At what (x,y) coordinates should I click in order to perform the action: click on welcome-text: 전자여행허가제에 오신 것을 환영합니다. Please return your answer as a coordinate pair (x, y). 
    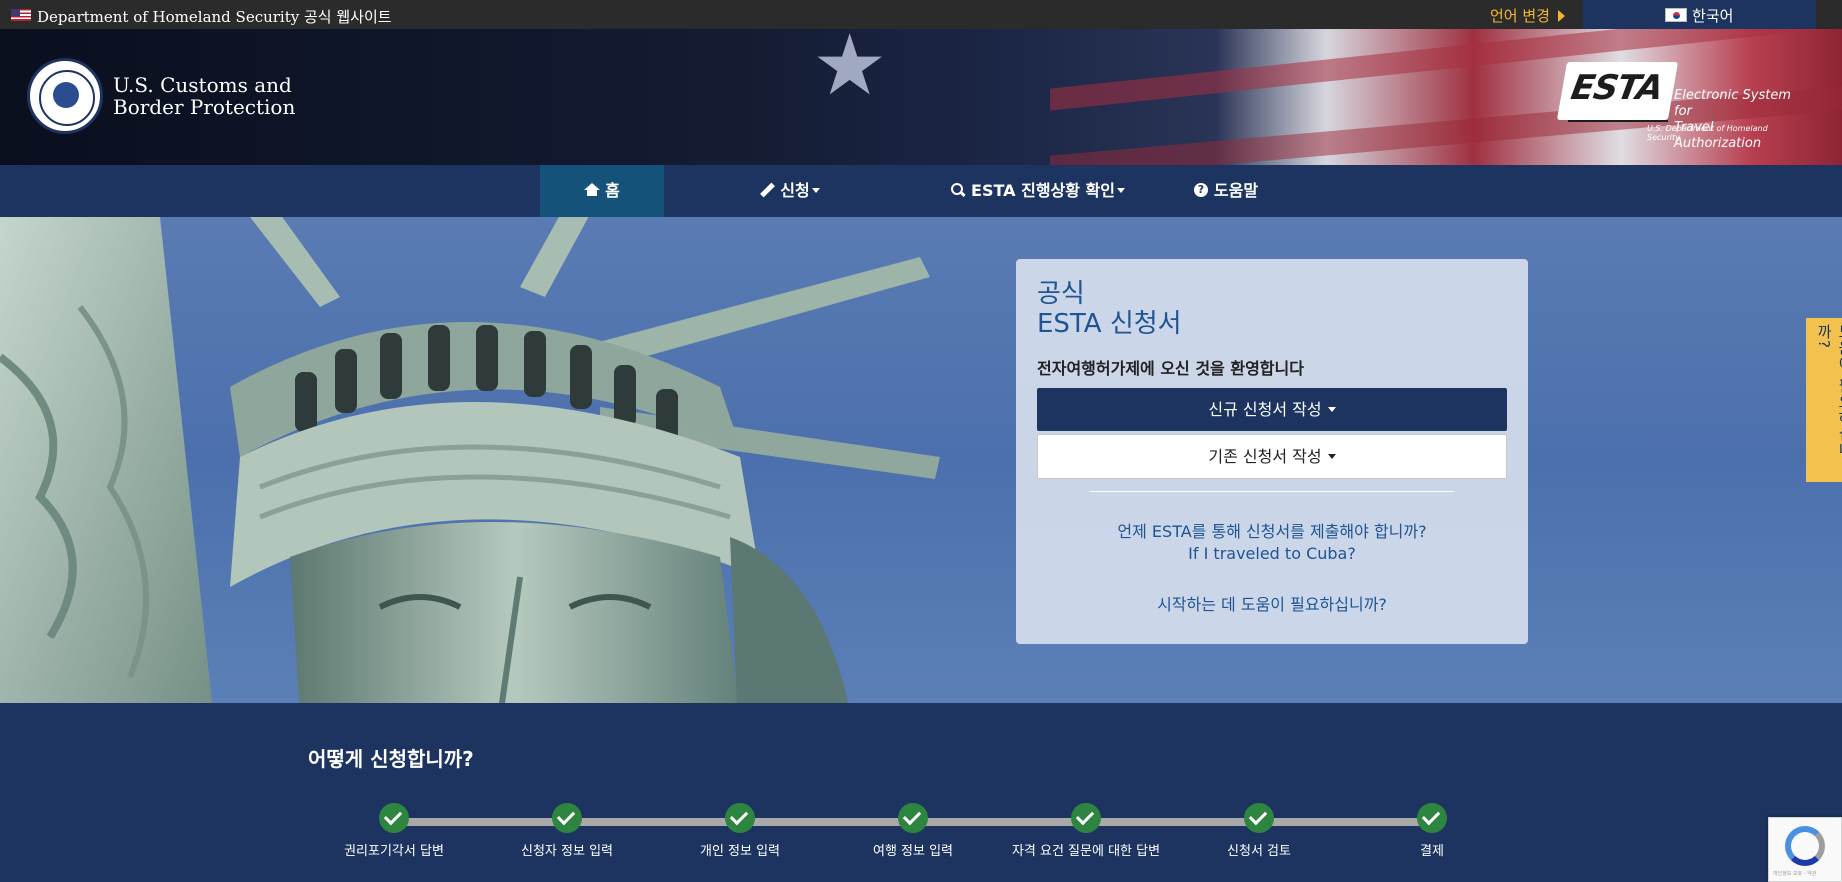
    Looking at the image, I should click on (1170, 368).